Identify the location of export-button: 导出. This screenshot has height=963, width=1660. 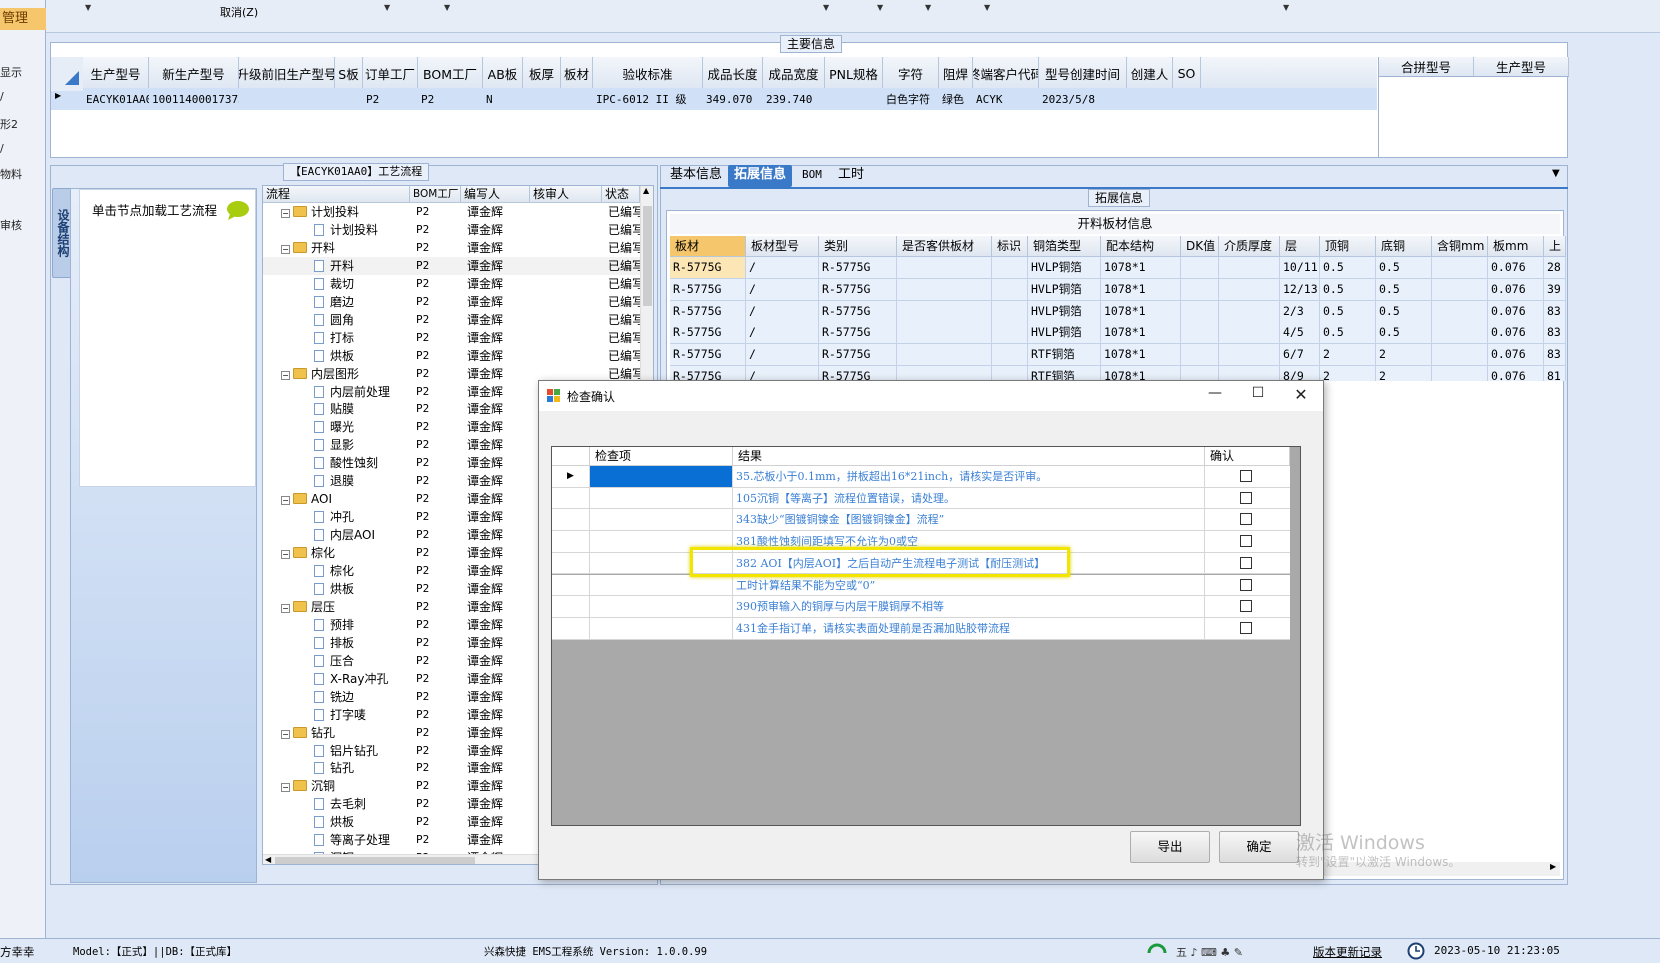
(1170, 847).